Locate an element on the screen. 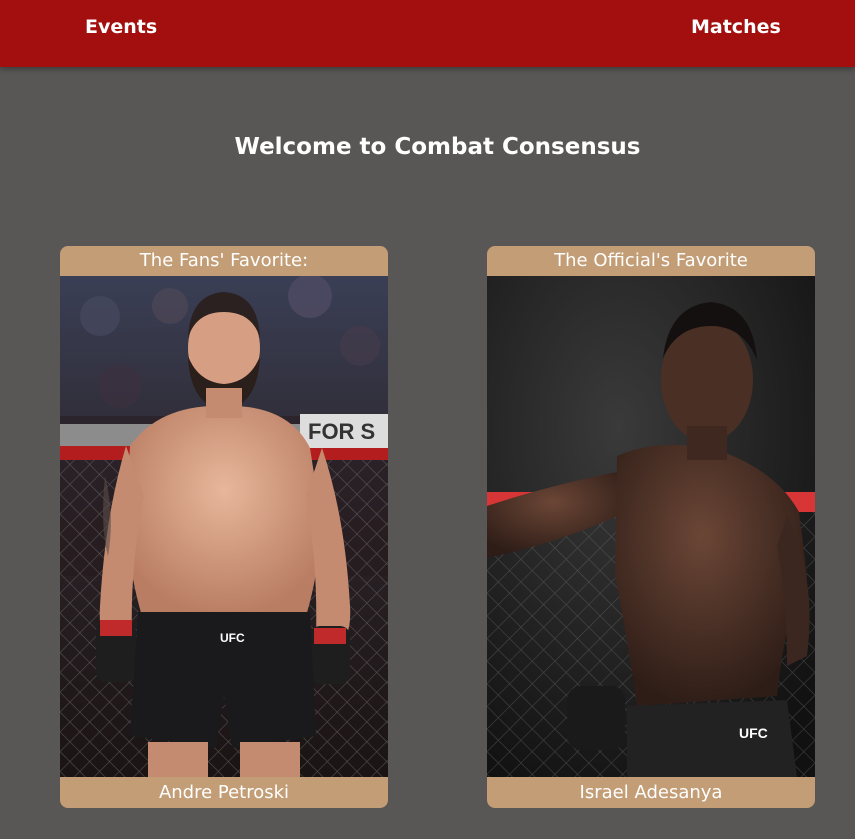 The image size is (855, 839). card-header: The Official's Favorite is located at coordinates (651, 261).